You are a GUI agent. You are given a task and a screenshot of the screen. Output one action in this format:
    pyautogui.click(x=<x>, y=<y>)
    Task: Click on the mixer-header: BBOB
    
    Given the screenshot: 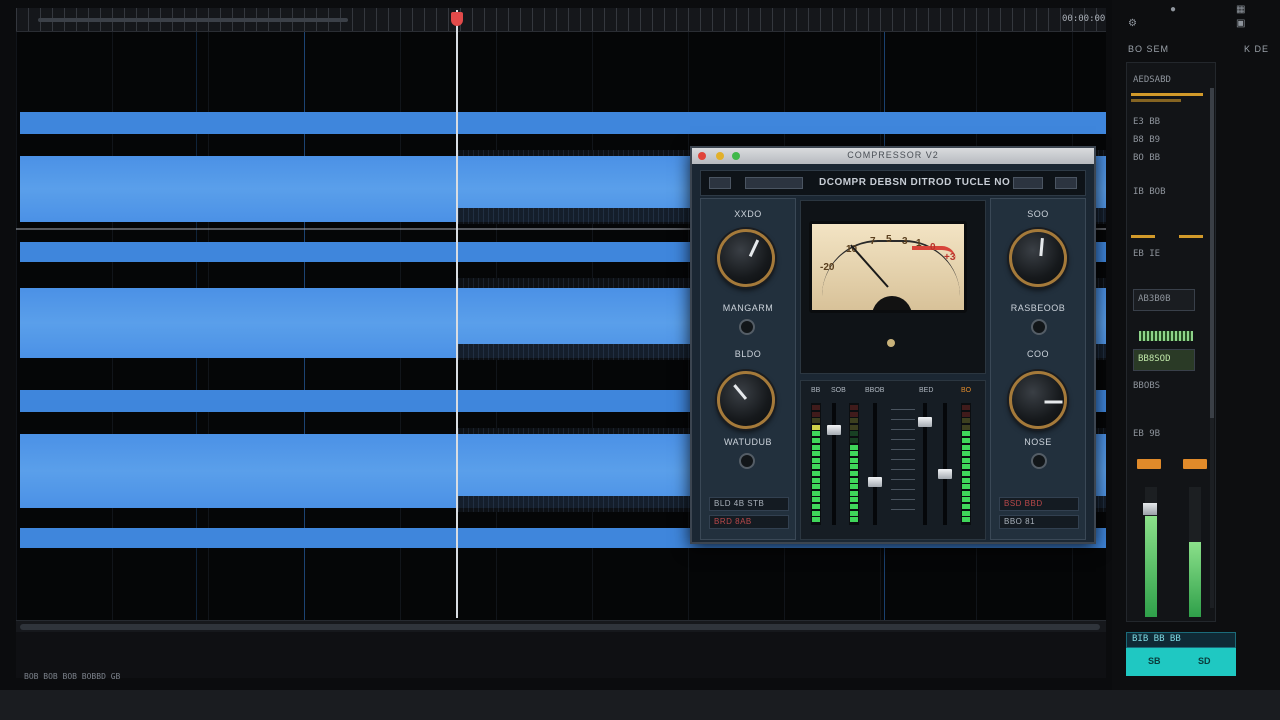 What is the action you would take?
    pyautogui.click(x=875, y=390)
    